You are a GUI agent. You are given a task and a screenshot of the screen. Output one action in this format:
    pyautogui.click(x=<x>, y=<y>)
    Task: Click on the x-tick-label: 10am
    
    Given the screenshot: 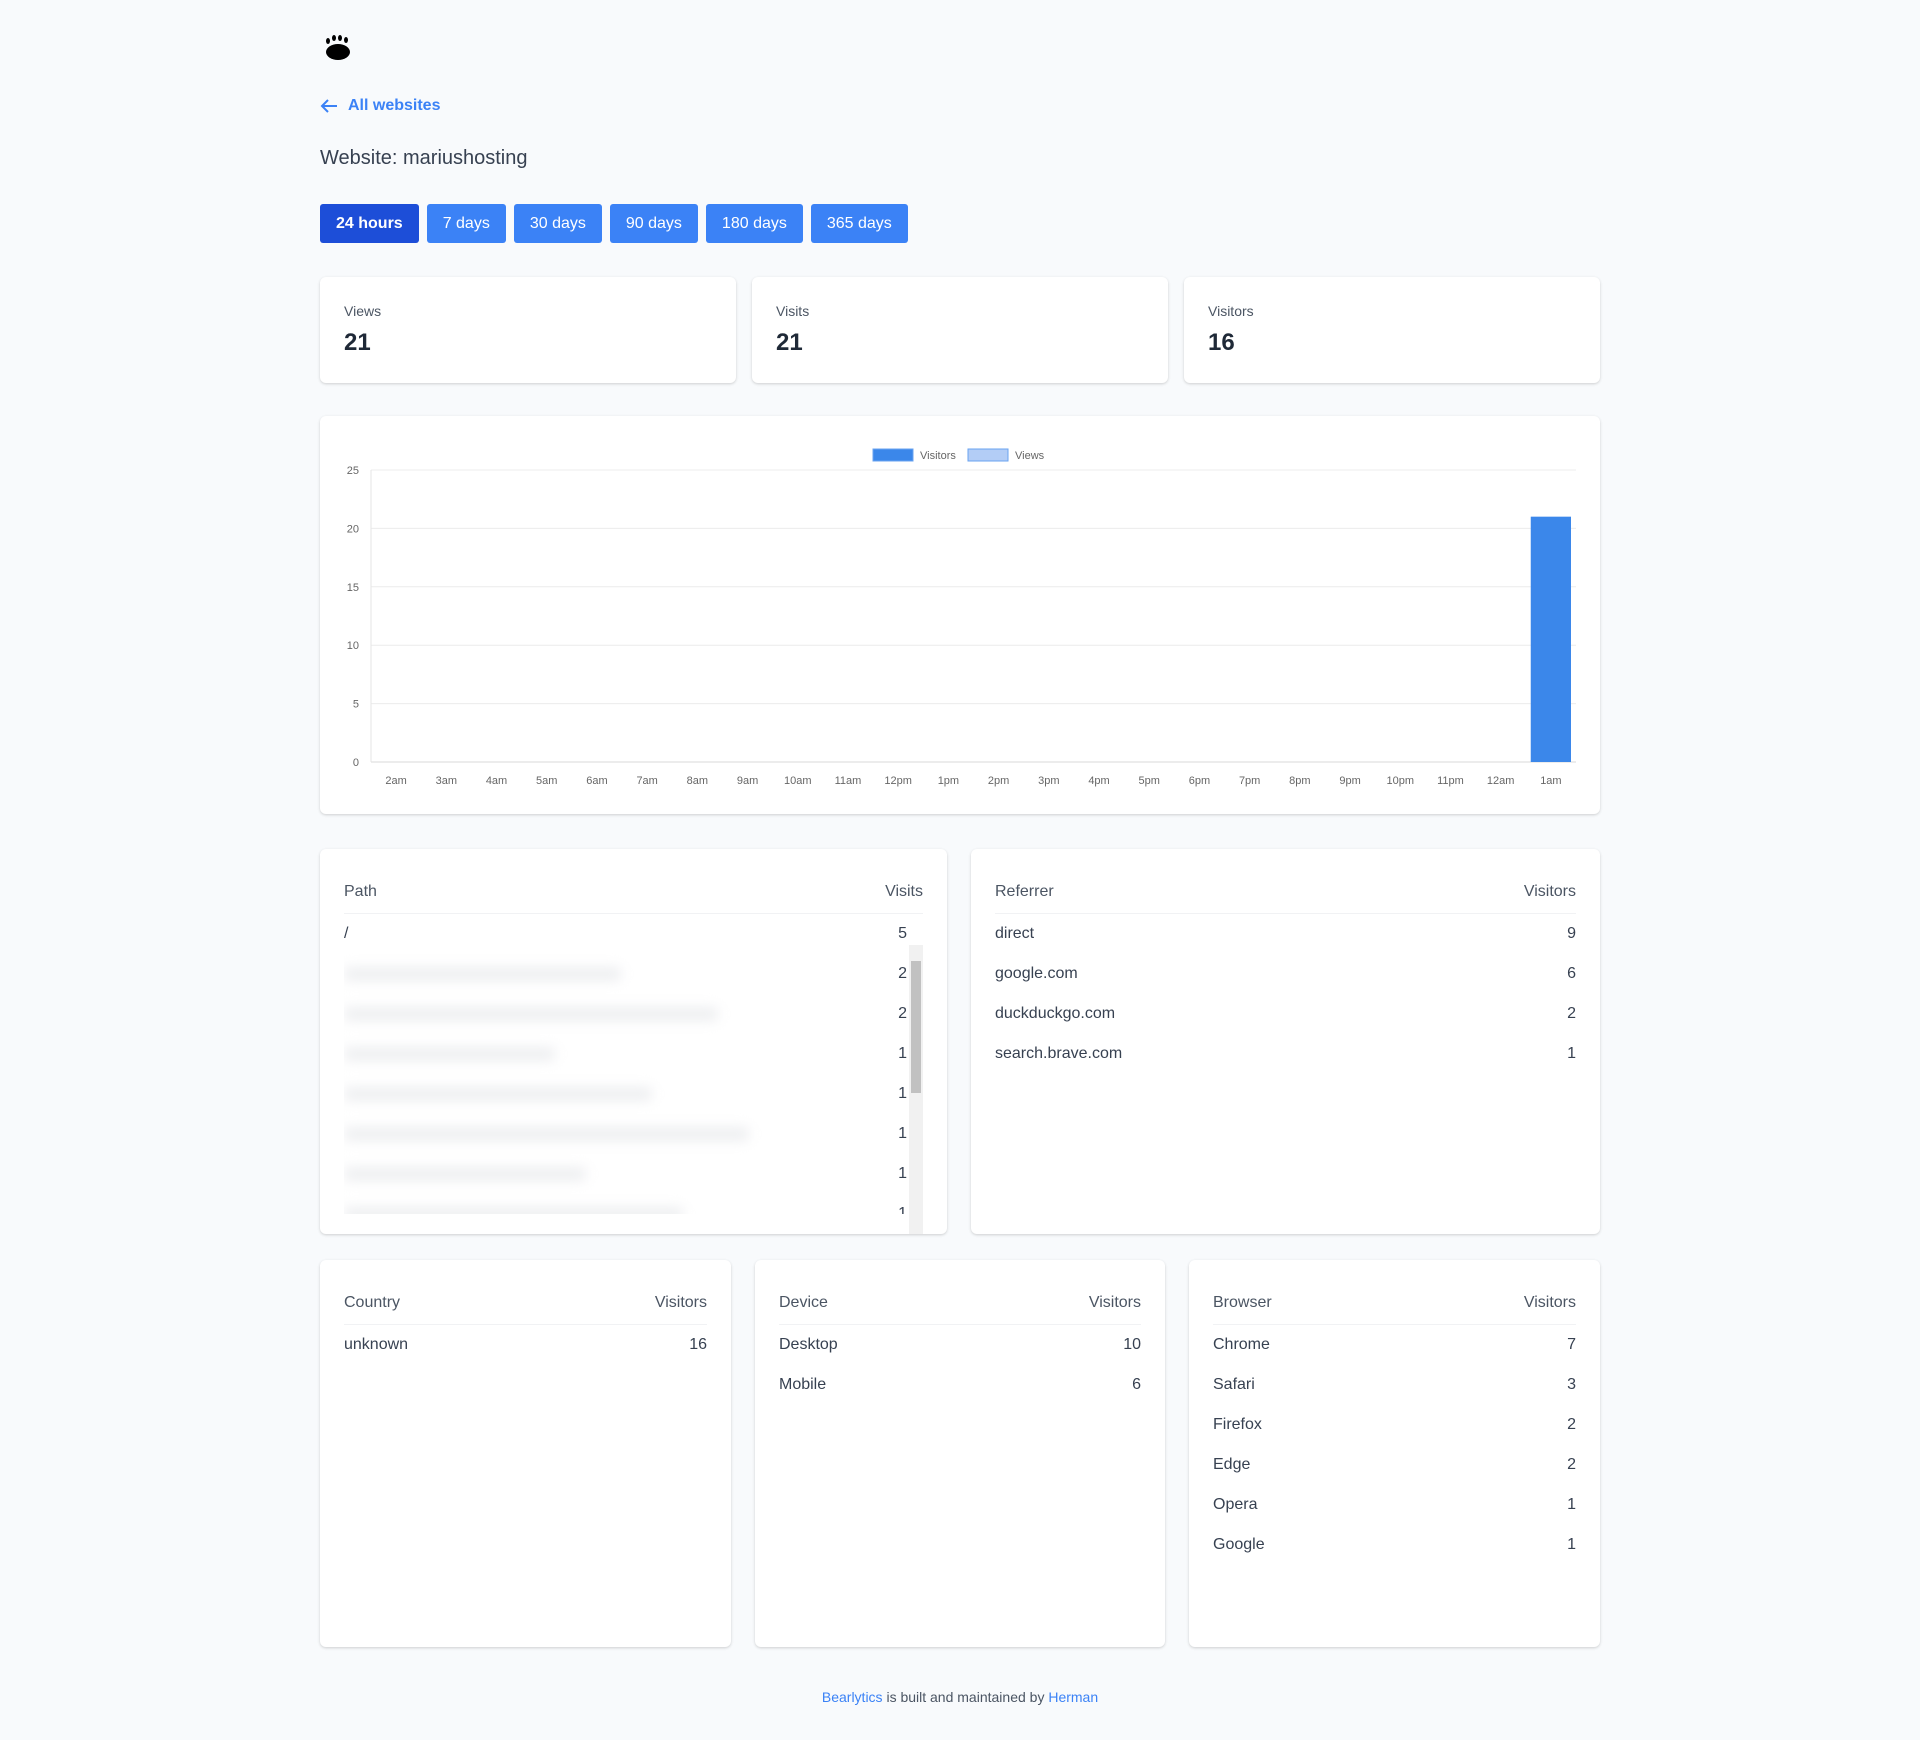 What is the action you would take?
    pyautogui.click(x=798, y=781)
    